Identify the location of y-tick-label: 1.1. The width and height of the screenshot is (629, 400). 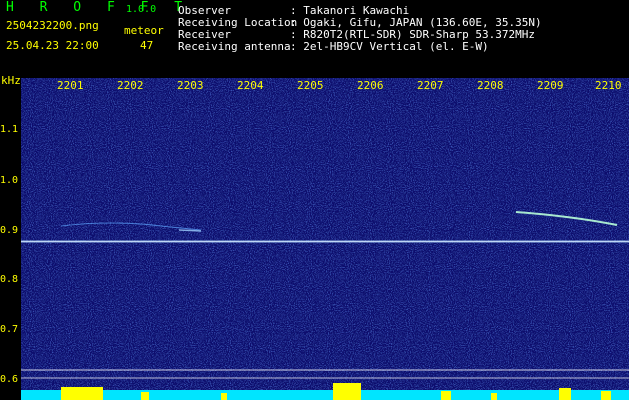
(9, 129).